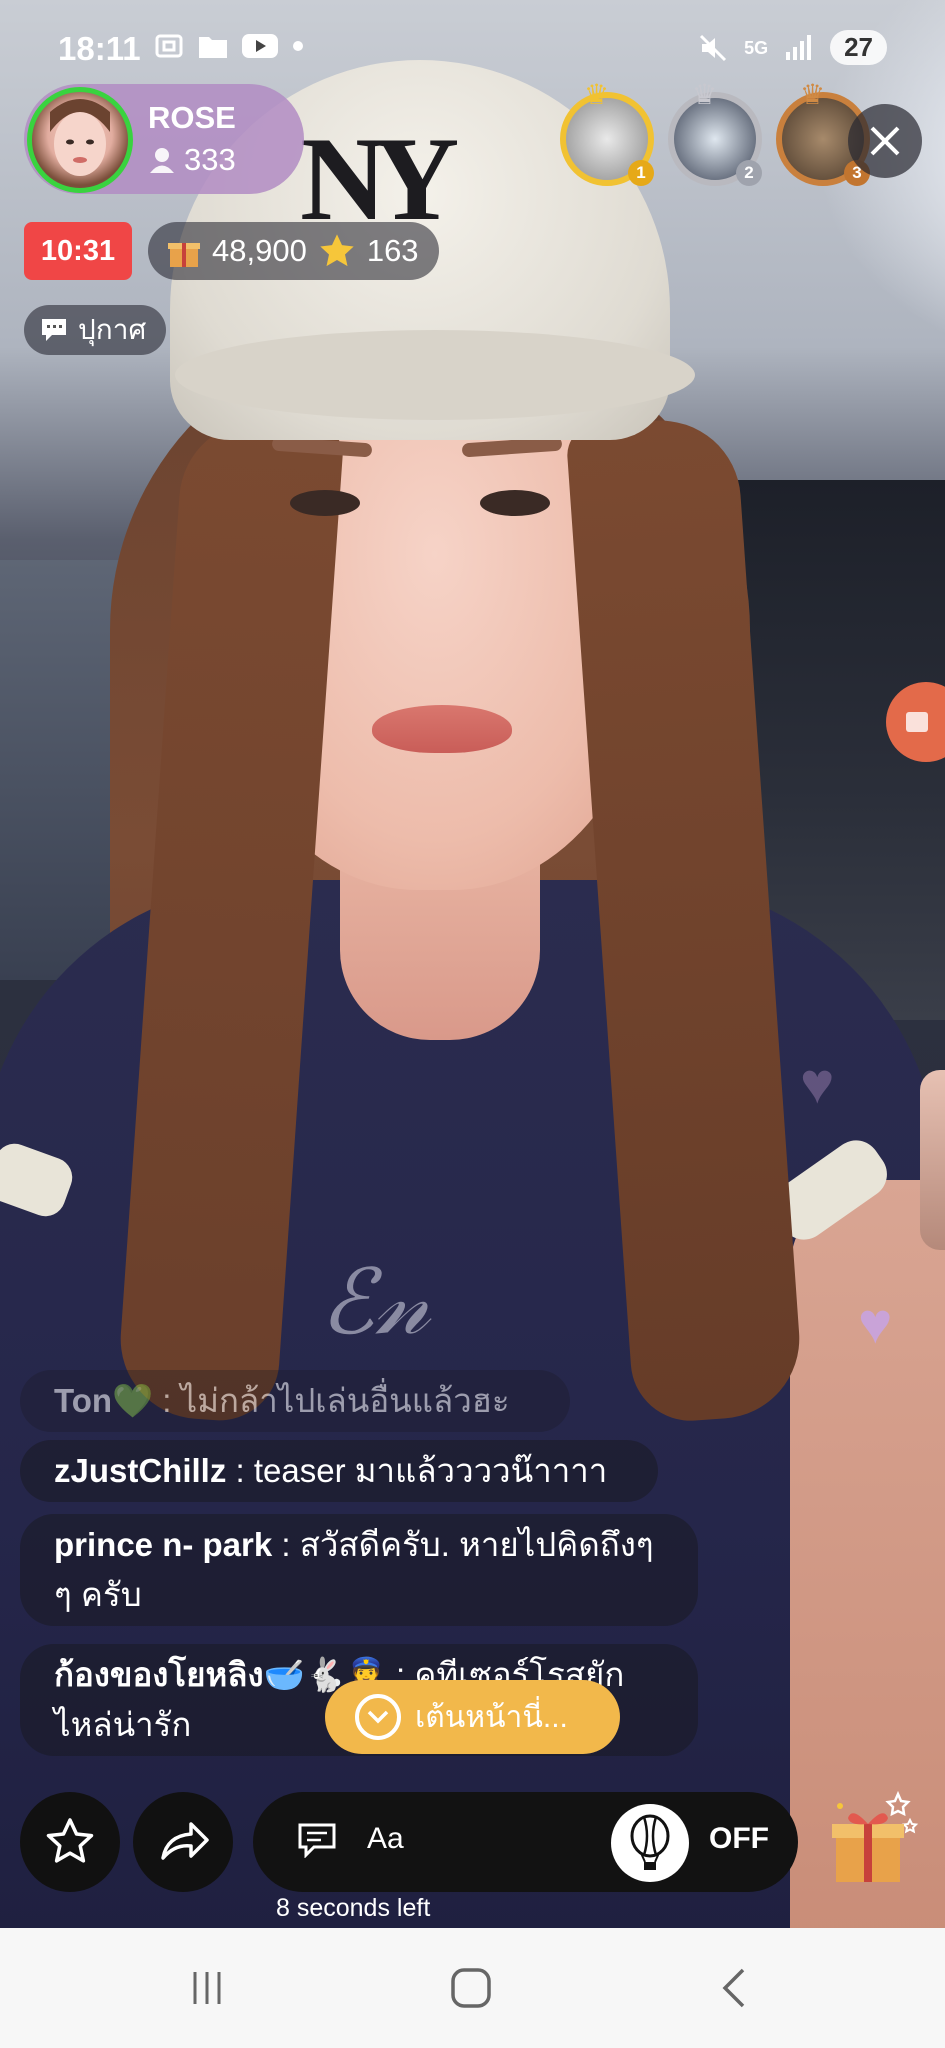 The width and height of the screenshot is (945, 2048). Describe the element at coordinates (163, 1544) in the screenshot. I see `chat-username: prince n- park` at that location.